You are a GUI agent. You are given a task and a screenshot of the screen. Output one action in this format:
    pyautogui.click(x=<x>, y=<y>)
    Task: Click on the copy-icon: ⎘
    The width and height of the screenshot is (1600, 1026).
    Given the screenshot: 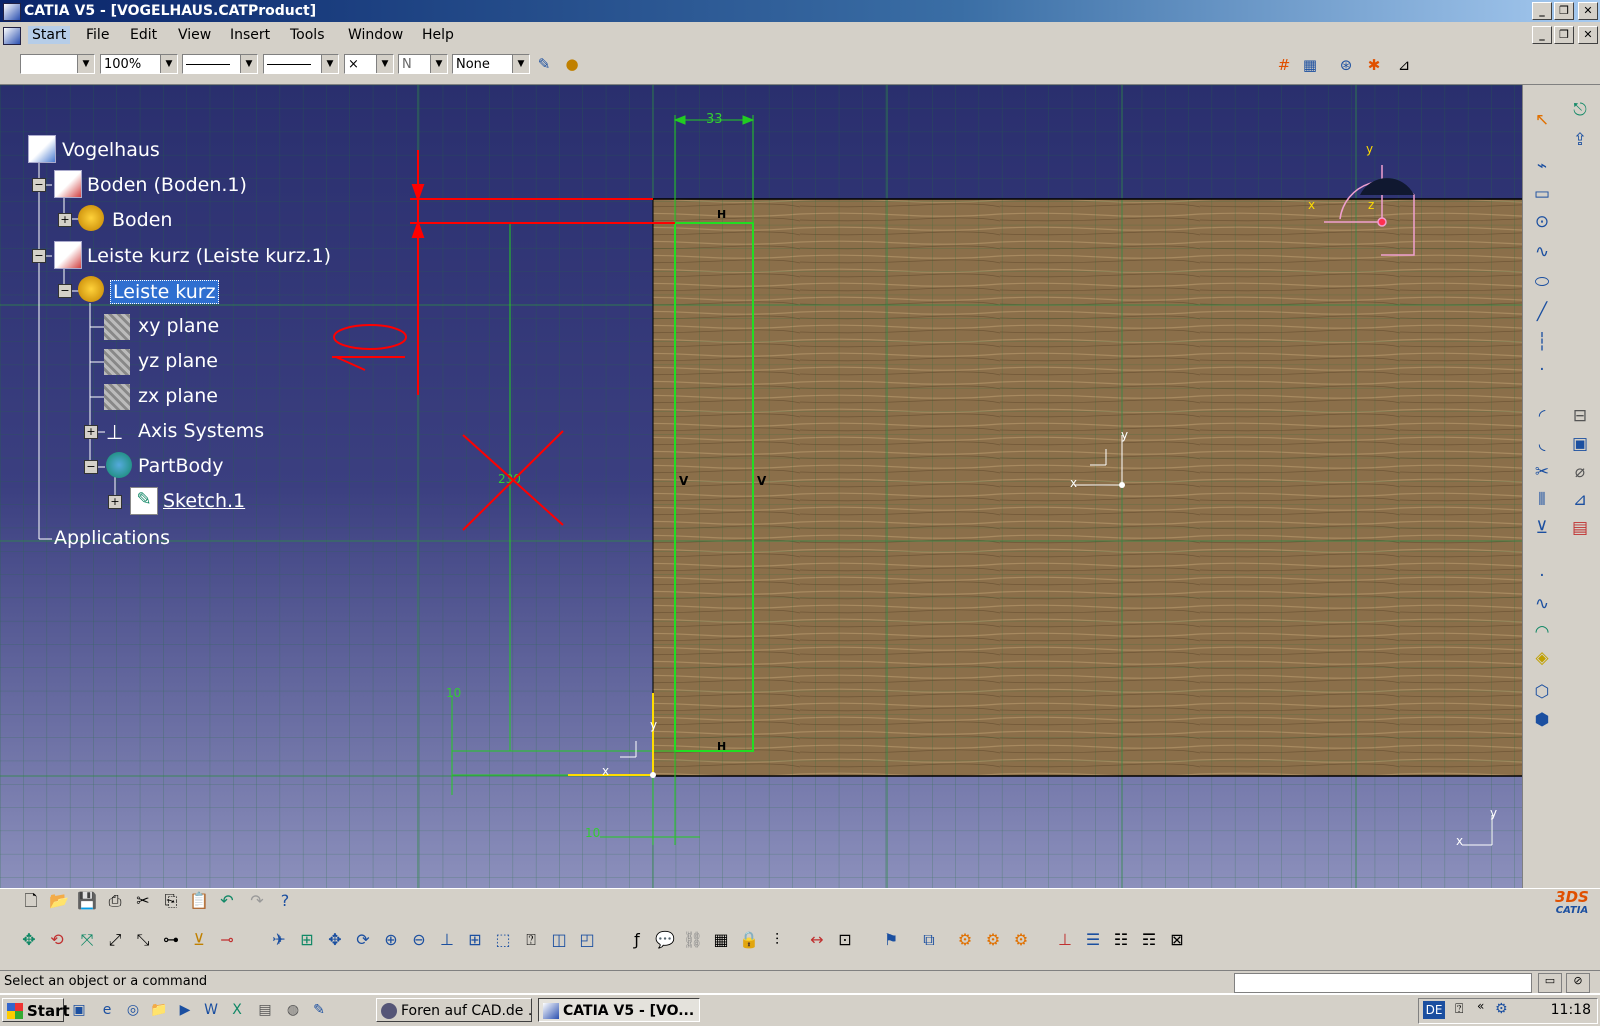 What is the action you would take?
    pyautogui.click(x=171, y=901)
    